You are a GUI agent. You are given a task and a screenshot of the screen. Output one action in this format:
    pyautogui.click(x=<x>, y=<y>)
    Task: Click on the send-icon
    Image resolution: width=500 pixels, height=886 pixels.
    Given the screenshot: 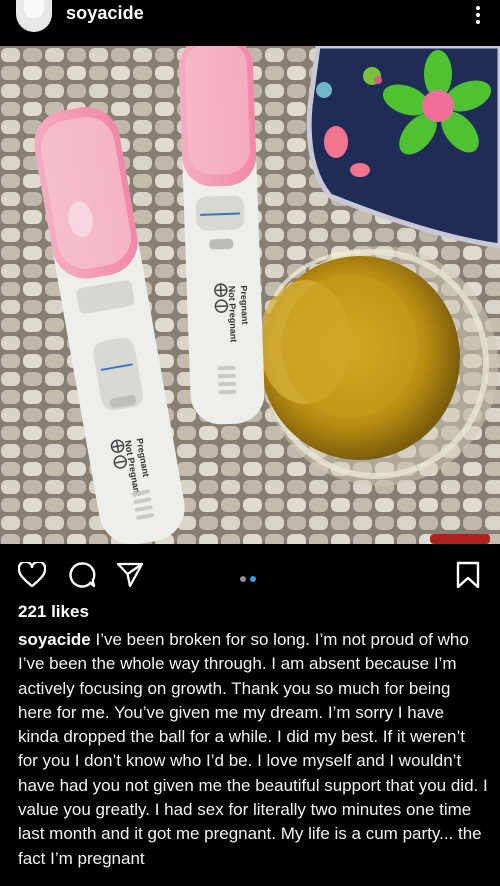 What is the action you would take?
    pyautogui.click(x=130, y=575)
    